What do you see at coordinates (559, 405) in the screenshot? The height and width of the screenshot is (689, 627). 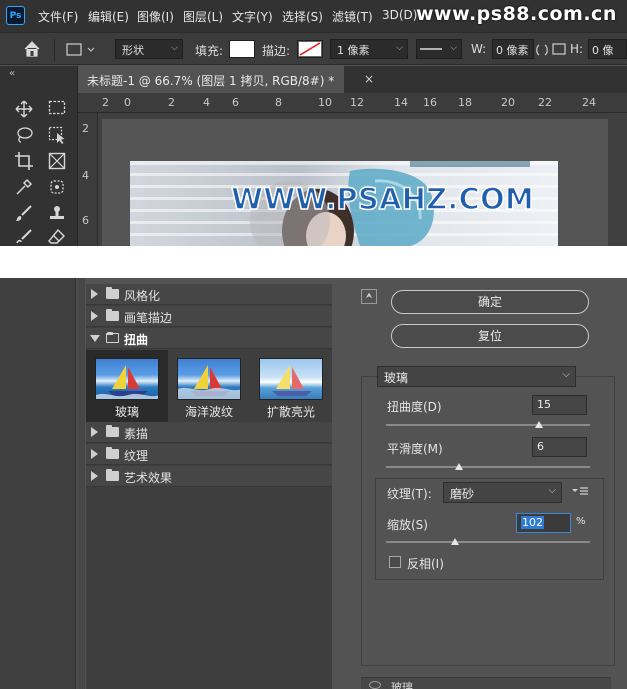 I see `distortion-input: 15` at bounding box center [559, 405].